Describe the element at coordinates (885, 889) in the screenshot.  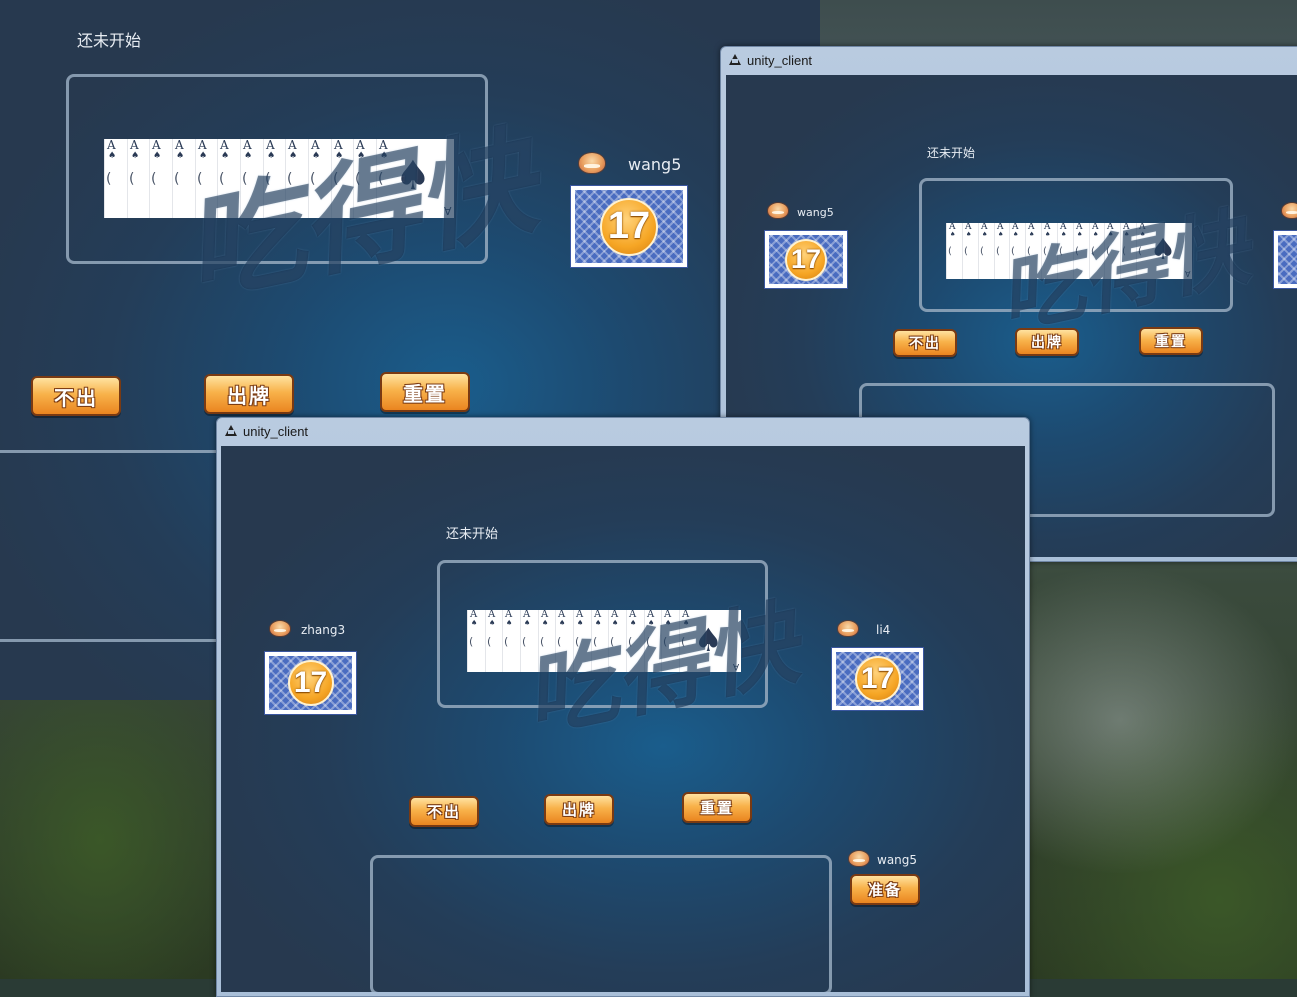
I see `ready-button: 准备` at that location.